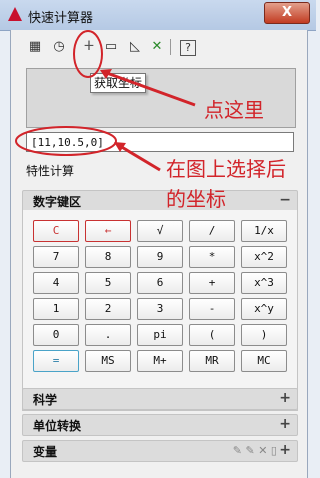 The image size is (320, 478). Describe the element at coordinates (226, 169) in the screenshot. I see `annotation-select-1: 在图上选择后` at that location.